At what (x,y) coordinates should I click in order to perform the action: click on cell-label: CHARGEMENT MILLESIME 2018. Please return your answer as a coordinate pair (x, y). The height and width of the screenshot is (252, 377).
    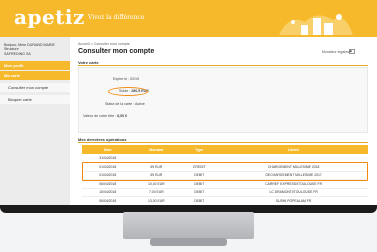
    Looking at the image, I should click on (293, 167).